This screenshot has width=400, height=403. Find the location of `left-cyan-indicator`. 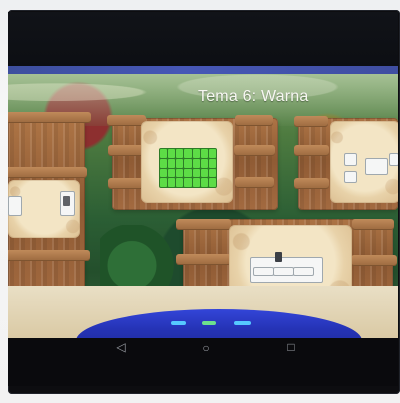

left-cyan-indicator is located at coordinates (178, 323).